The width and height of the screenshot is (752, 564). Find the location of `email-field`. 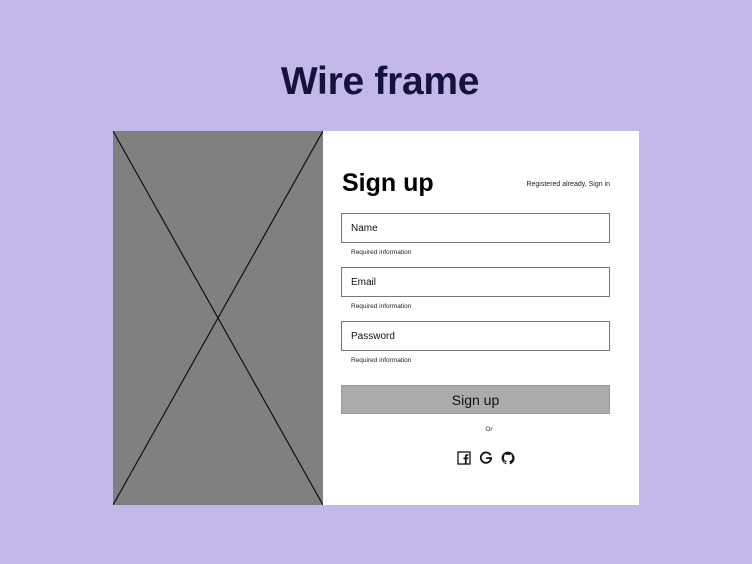

email-field is located at coordinates (475, 282).